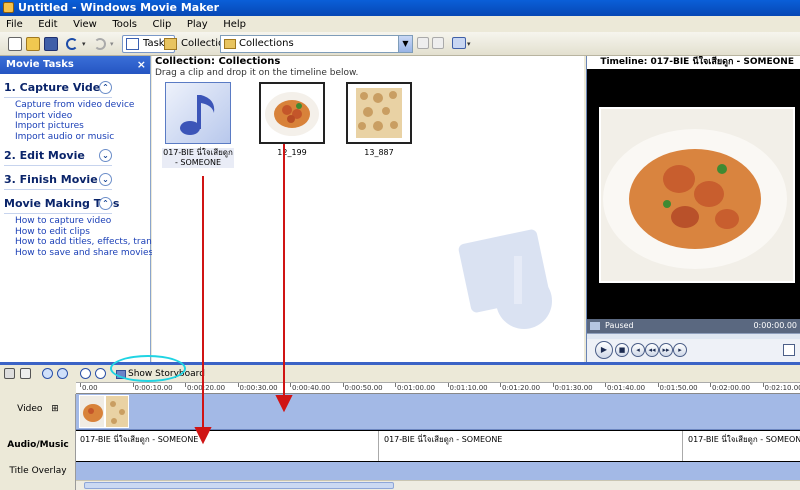 Image resolution: width=800 pixels, height=490 pixels. What do you see at coordinates (205, 387) in the screenshot?
I see `ruler-tick-label: 0:00:20.00` at bounding box center [205, 387].